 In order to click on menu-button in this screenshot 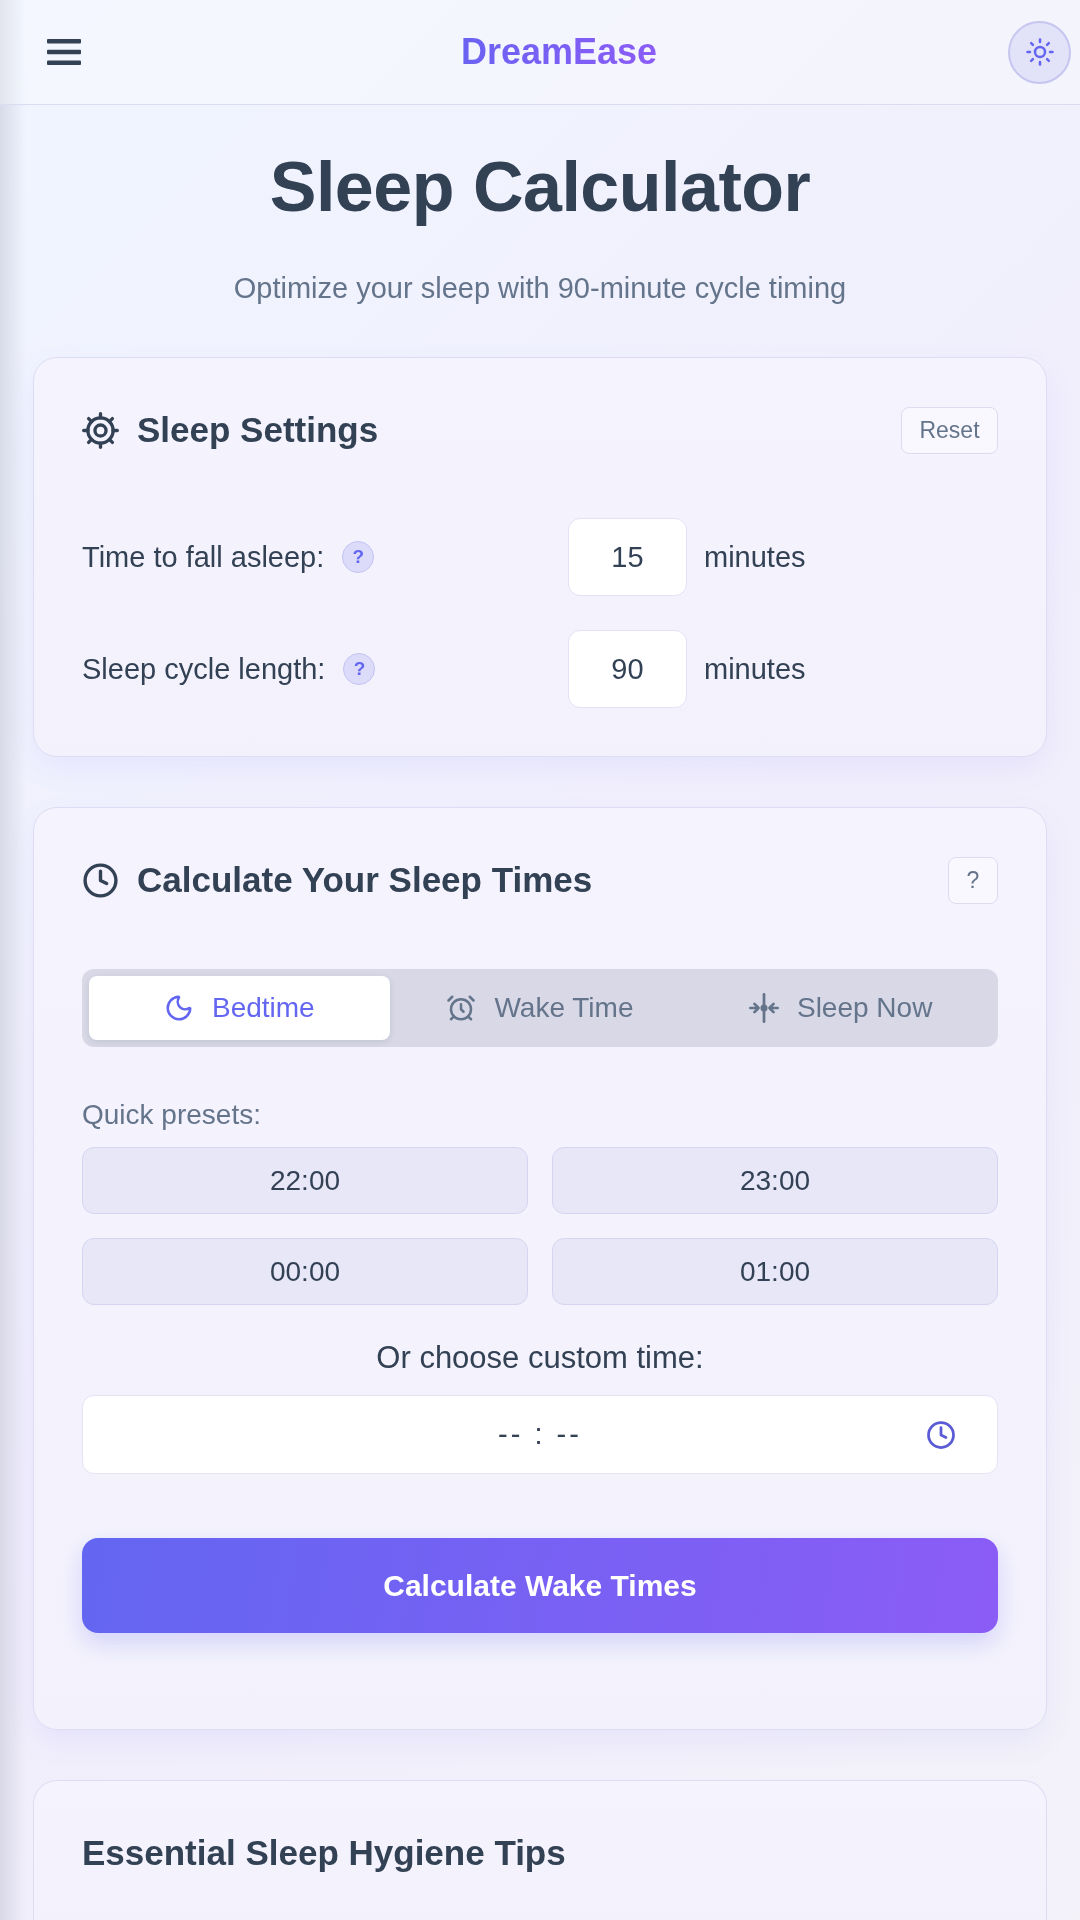, I will do `click(64, 52)`.